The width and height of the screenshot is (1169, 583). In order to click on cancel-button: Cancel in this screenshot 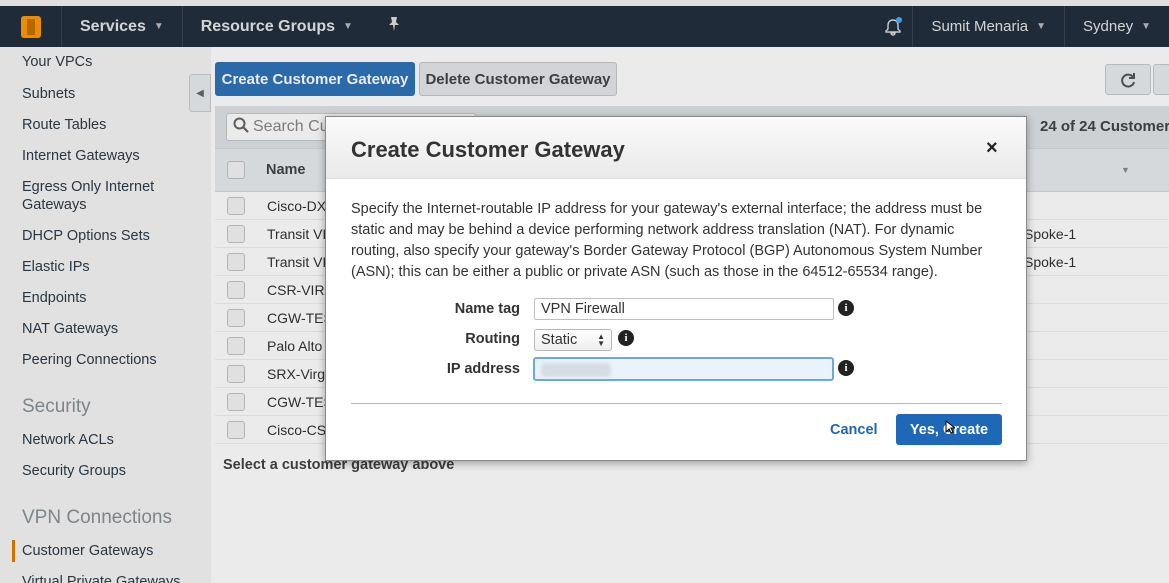, I will do `click(854, 430)`.